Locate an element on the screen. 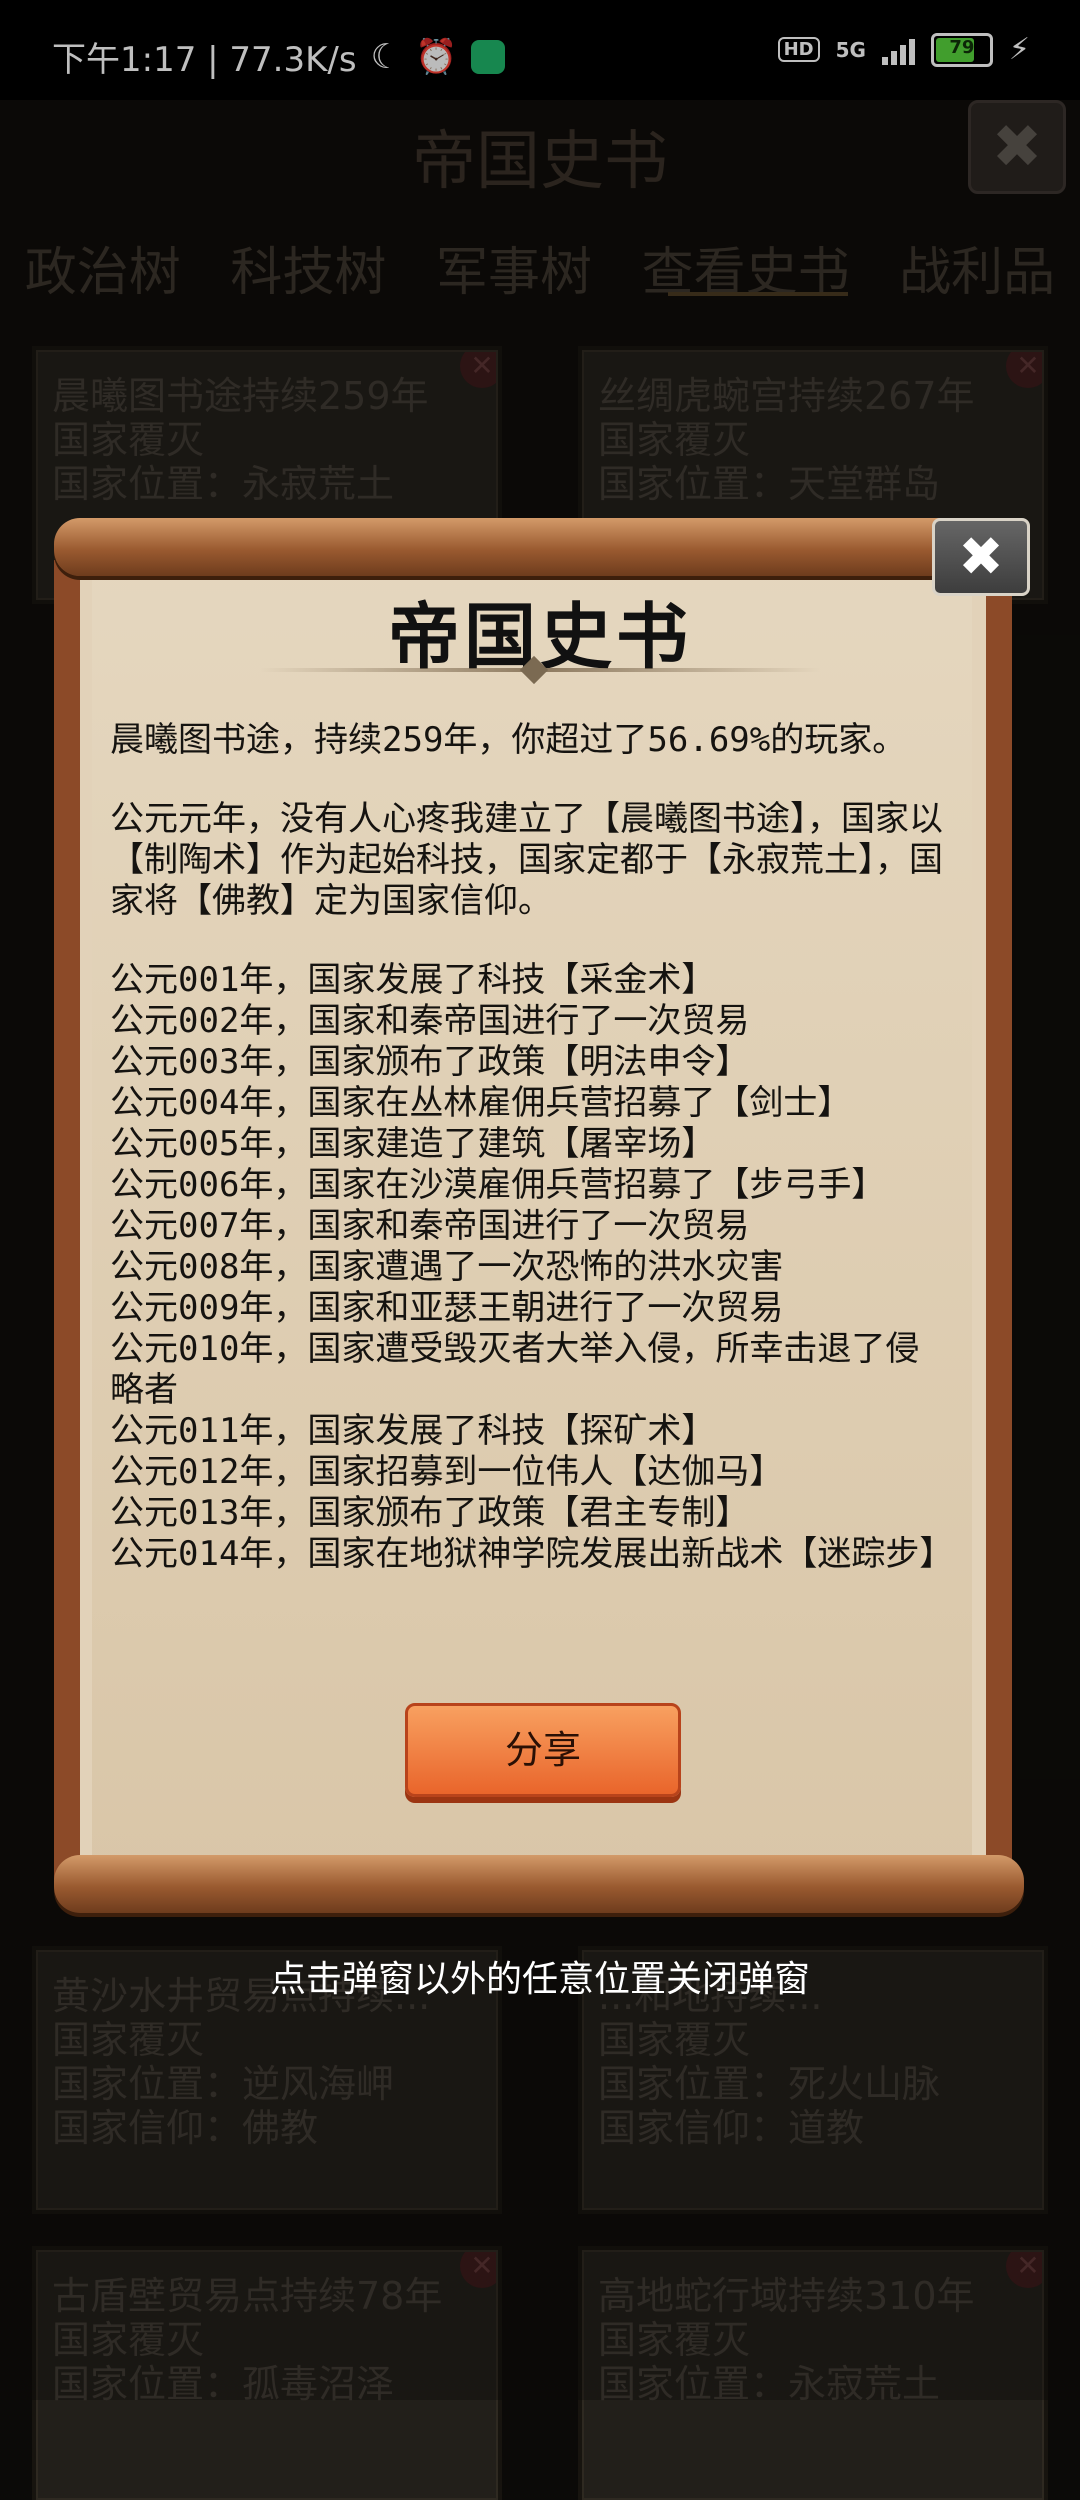 The width and height of the screenshot is (1080, 2500). history-event: 公元002年，国家和秦帝国进行了一次贸易 is located at coordinates (430, 1021).